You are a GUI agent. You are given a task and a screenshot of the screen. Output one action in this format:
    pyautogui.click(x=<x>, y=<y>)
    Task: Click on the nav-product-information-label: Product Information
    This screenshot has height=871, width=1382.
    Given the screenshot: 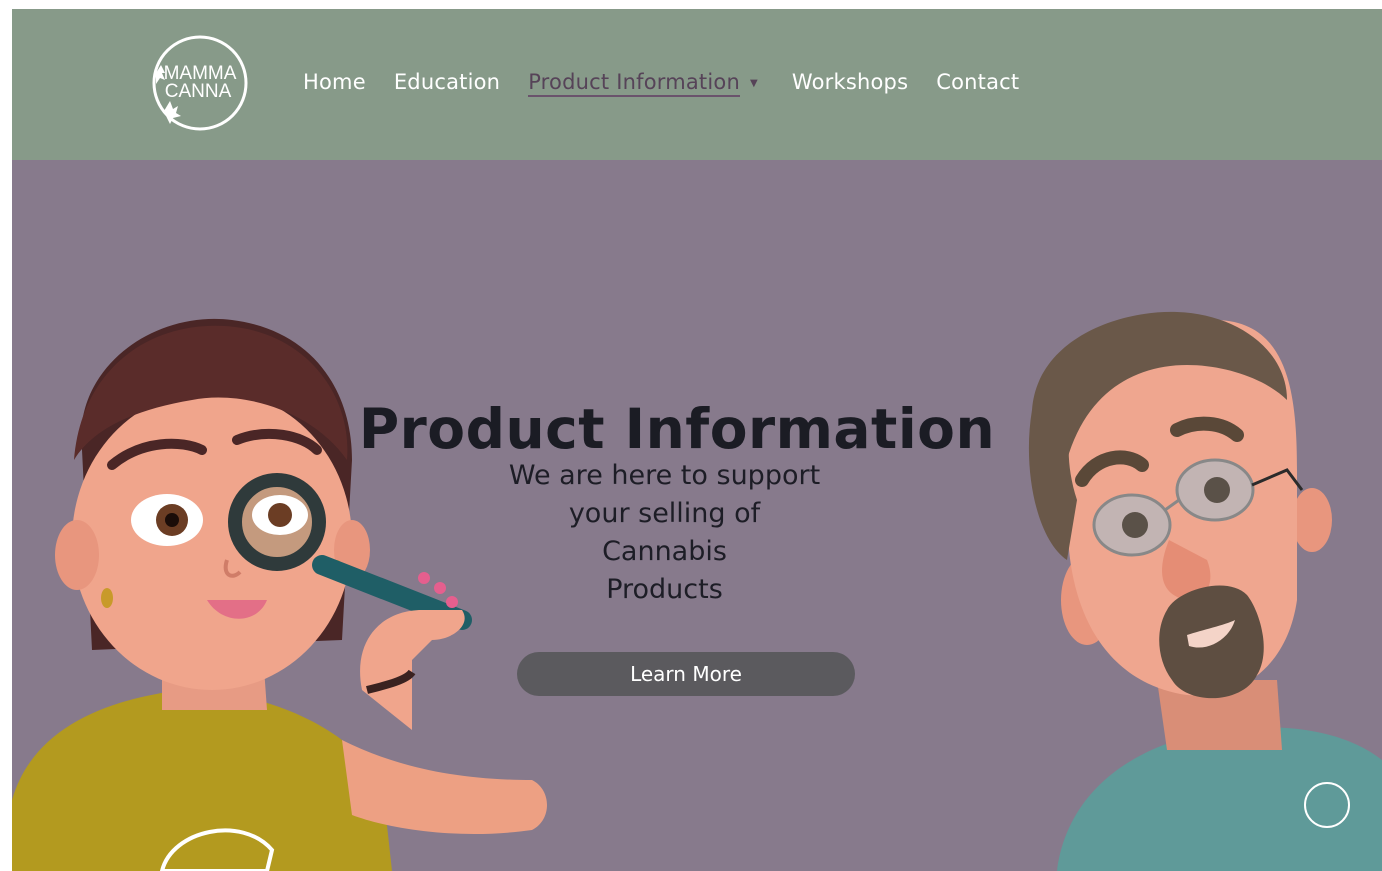 What is the action you would take?
    pyautogui.click(x=634, y=83)
    